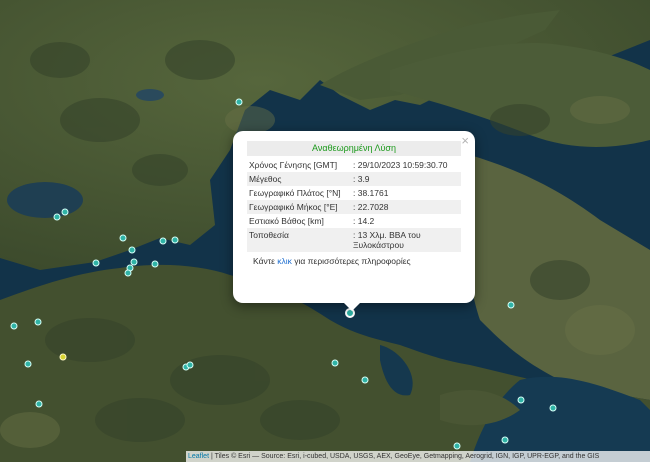 Image resolution: width=650 pixels, height=462 pixels. I want to click on info-value: : 3.9, so click(406, 179).